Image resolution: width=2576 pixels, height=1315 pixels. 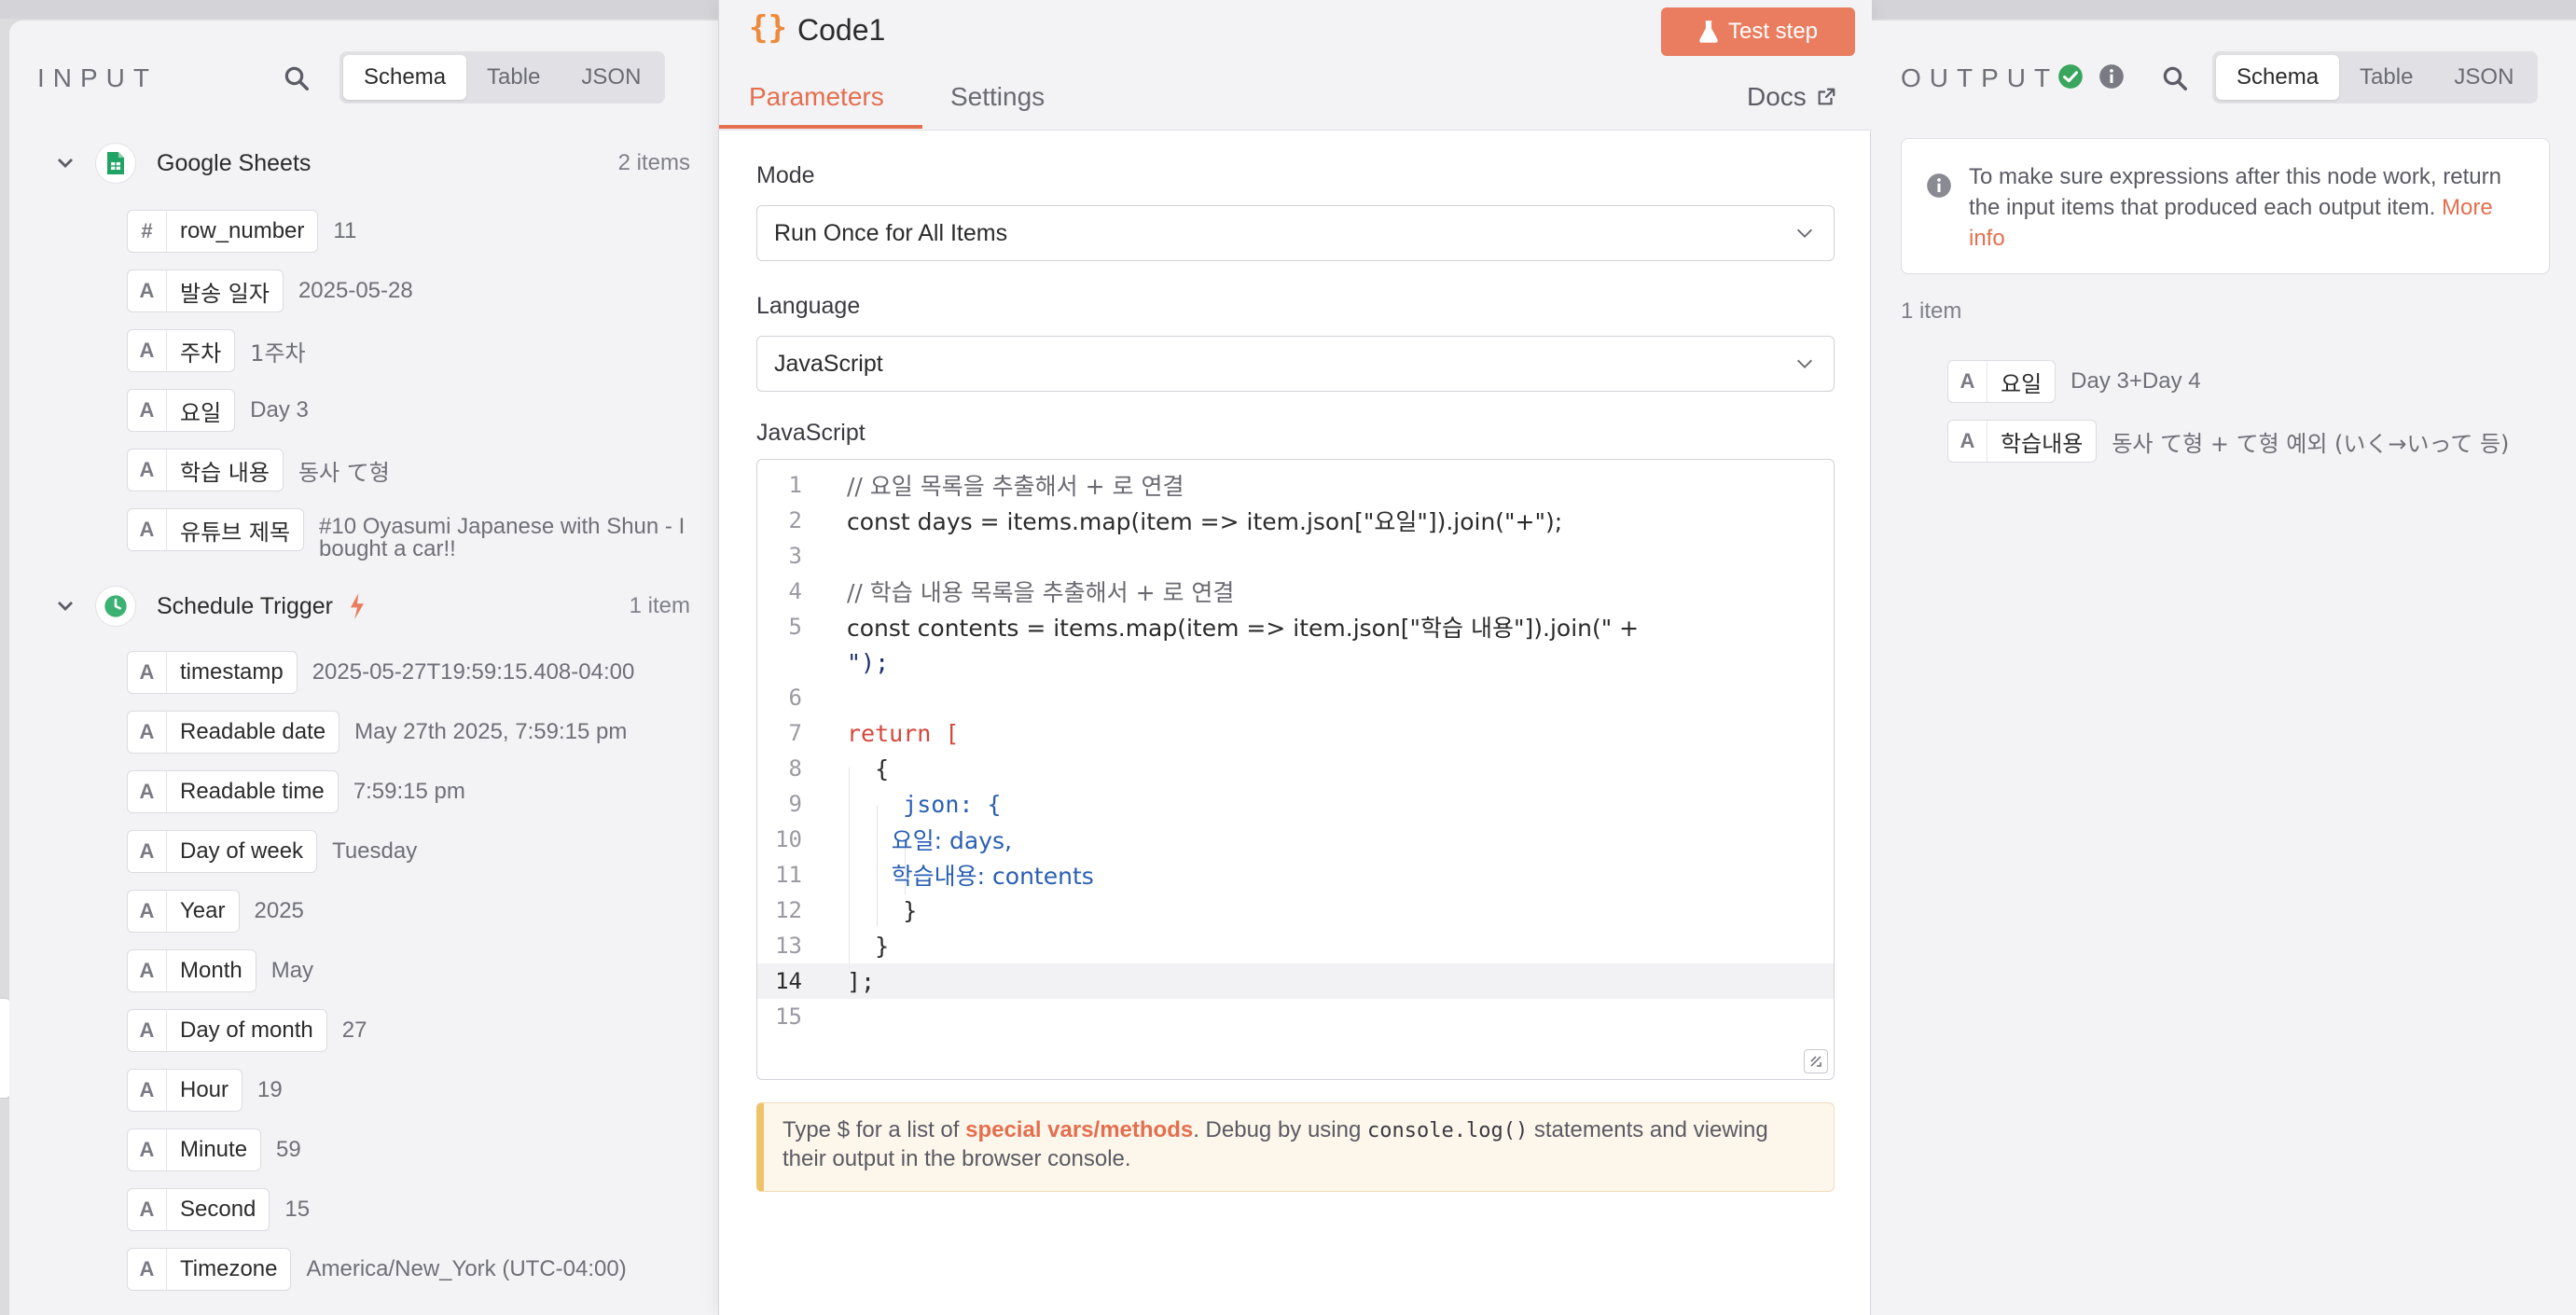 I want to click on schema-field: A 주차 1주차, so click(x=216, y=350).